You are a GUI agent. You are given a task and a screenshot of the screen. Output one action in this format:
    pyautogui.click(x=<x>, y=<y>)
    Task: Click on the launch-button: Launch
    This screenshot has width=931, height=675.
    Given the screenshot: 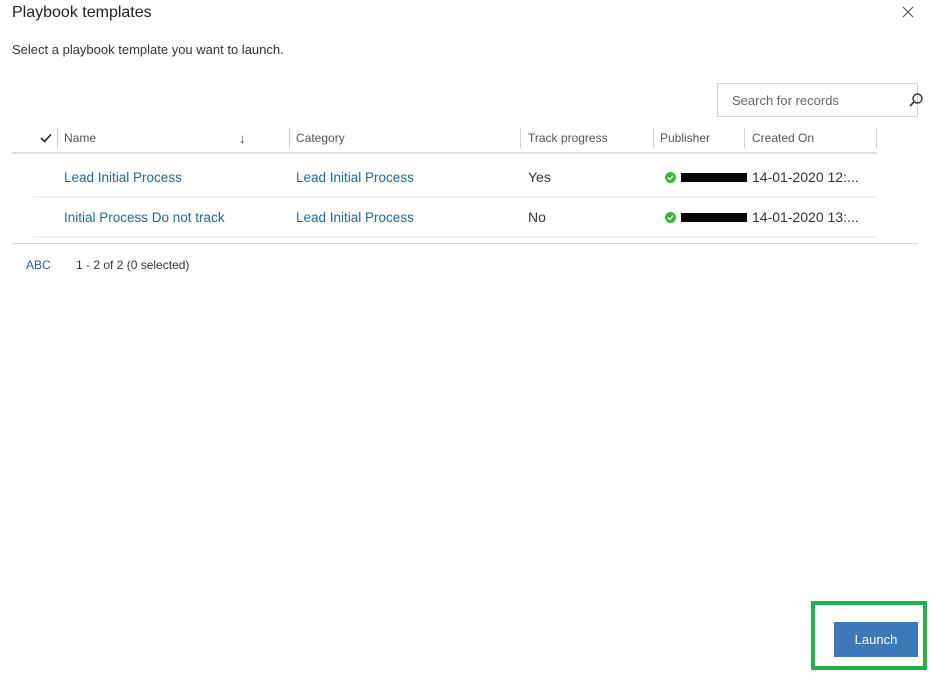 What is the action you would take?
    pyautogui.click(x=876, y=639)
    